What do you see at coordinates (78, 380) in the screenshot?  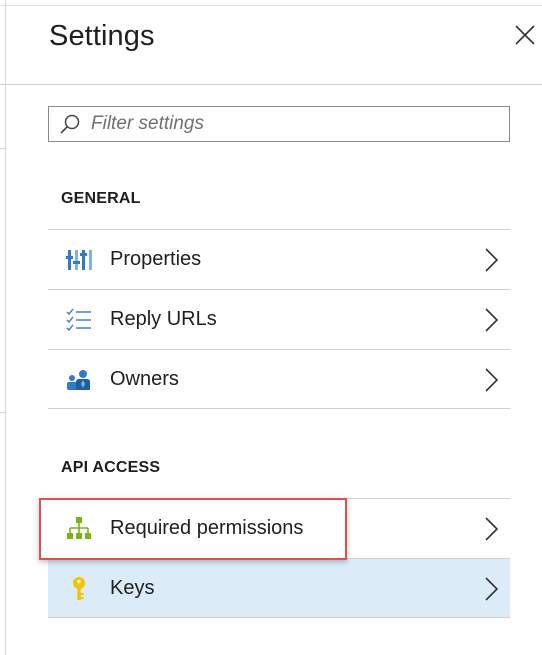 I see `owners-icon` at bounding box center [78, 380].